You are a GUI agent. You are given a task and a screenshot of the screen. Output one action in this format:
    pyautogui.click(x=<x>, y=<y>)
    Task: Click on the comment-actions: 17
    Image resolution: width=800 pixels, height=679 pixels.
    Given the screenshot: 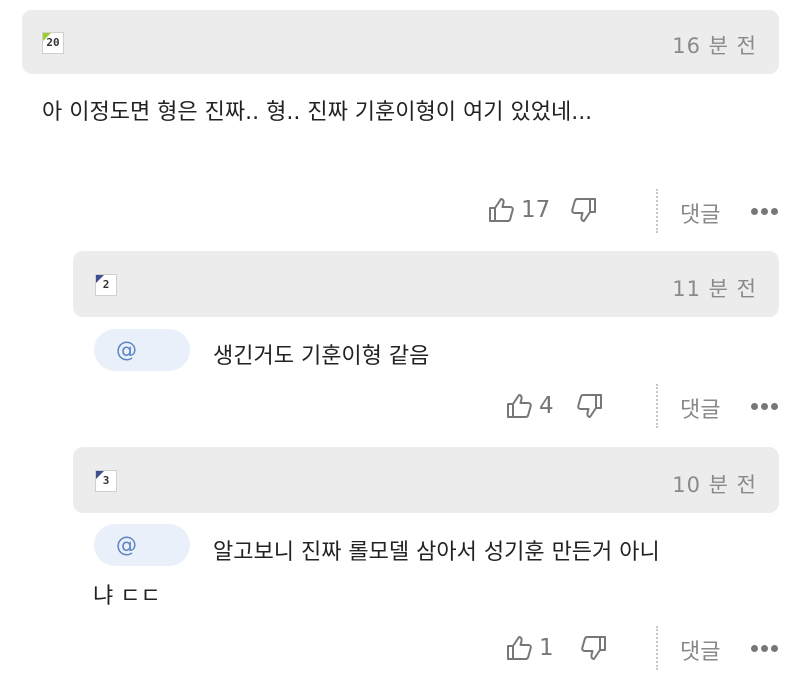 What is the action you would take?
    pyautogui.click(x=542, y=210)
    